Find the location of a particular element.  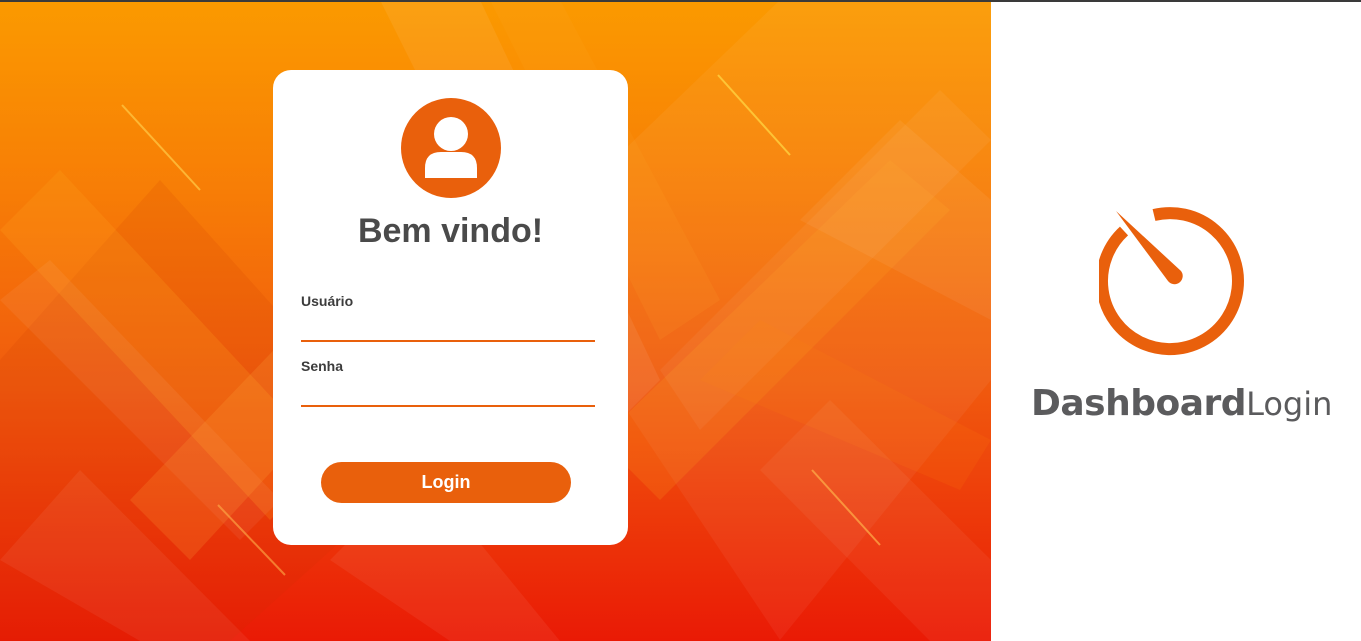

user-avatar-icon is located at coordinates (451, 148).